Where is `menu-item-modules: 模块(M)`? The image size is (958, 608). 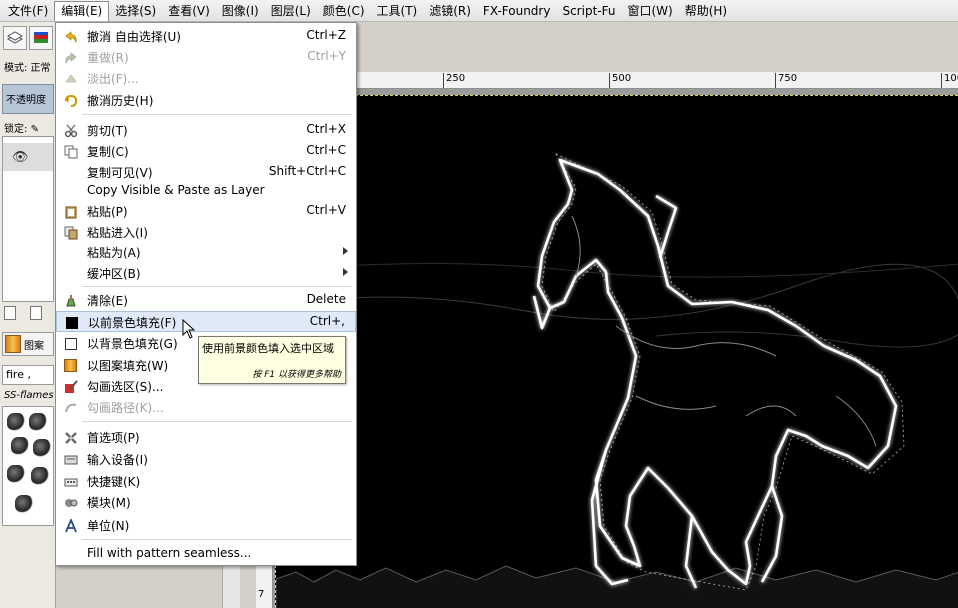
menu-item-modules: 模块(M) is located at coordinates (206, 502).